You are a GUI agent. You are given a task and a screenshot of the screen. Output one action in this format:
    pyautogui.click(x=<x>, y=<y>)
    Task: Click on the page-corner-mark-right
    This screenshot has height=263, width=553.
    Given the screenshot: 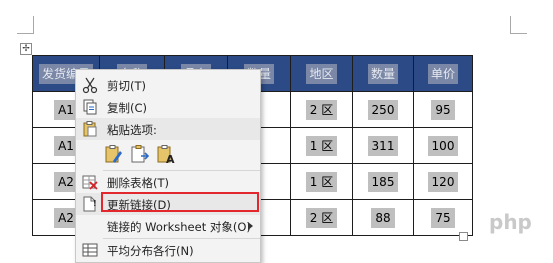 What is the action you would take?
    pyautogui.click(x=518, y=25)
    